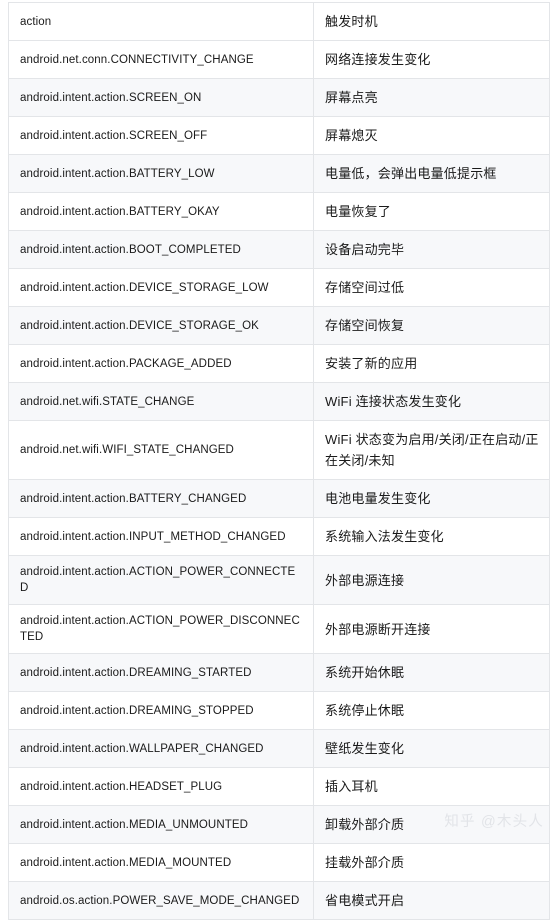 This screenshot has height=920, width=558. I want to click on header-cell-action: action, so click(161, 21).